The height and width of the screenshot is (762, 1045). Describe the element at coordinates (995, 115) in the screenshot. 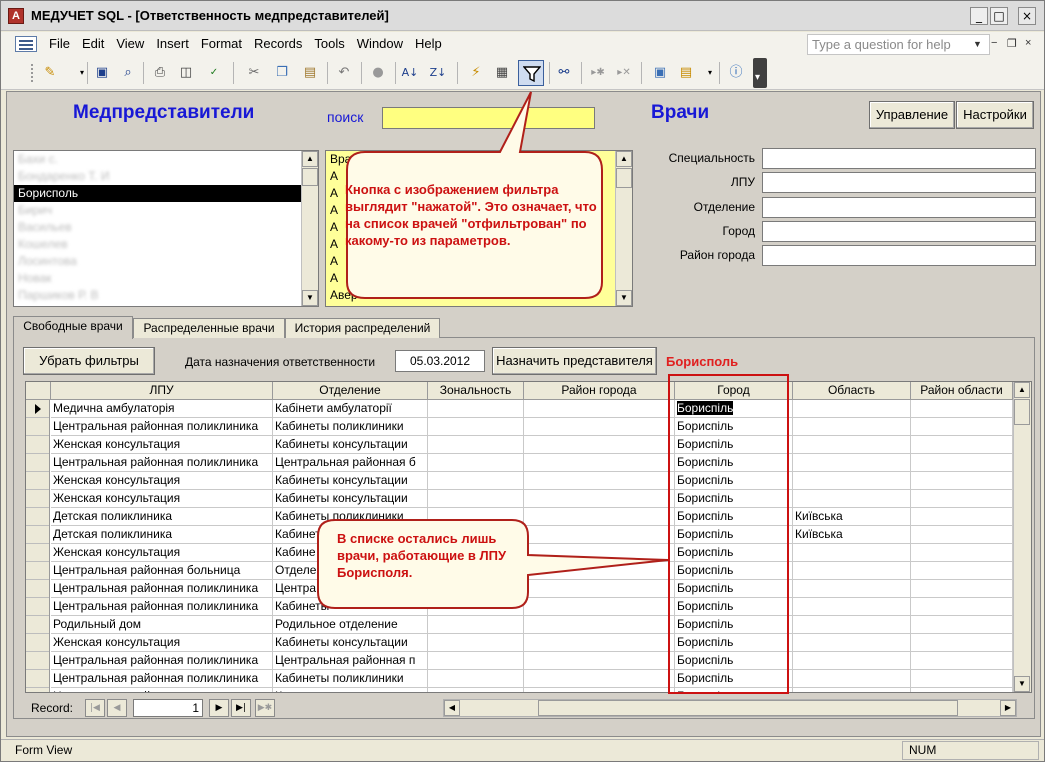

I see `settings-button: Настройки` at that location.